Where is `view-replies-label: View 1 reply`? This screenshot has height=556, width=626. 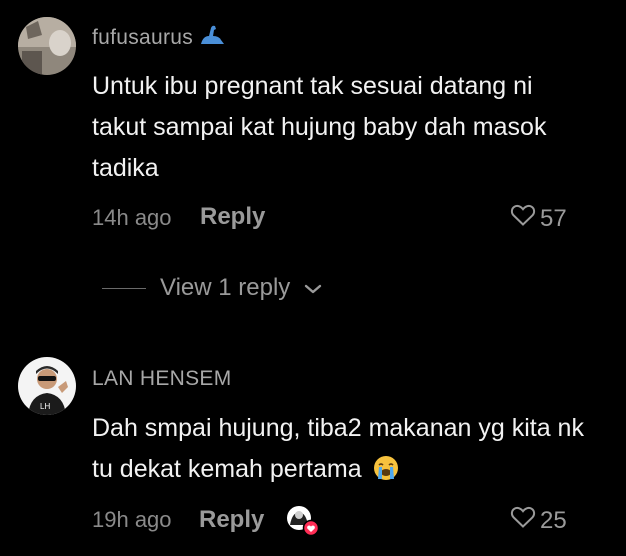 view-replies-label: View 1 reply is located at coordinates (225, 287).